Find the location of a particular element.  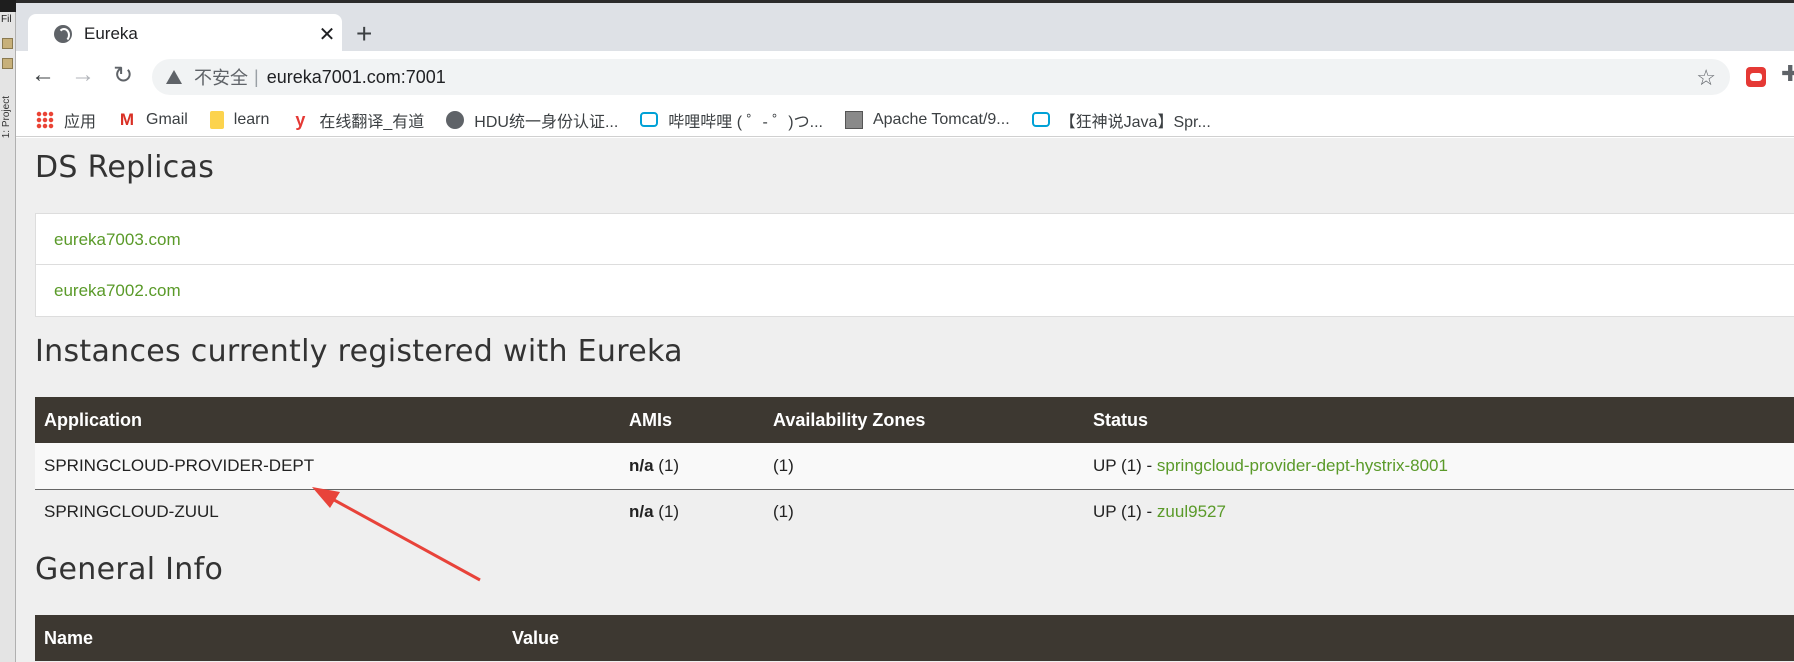

general-info-title: General Info is located at coordinates (129, 569).